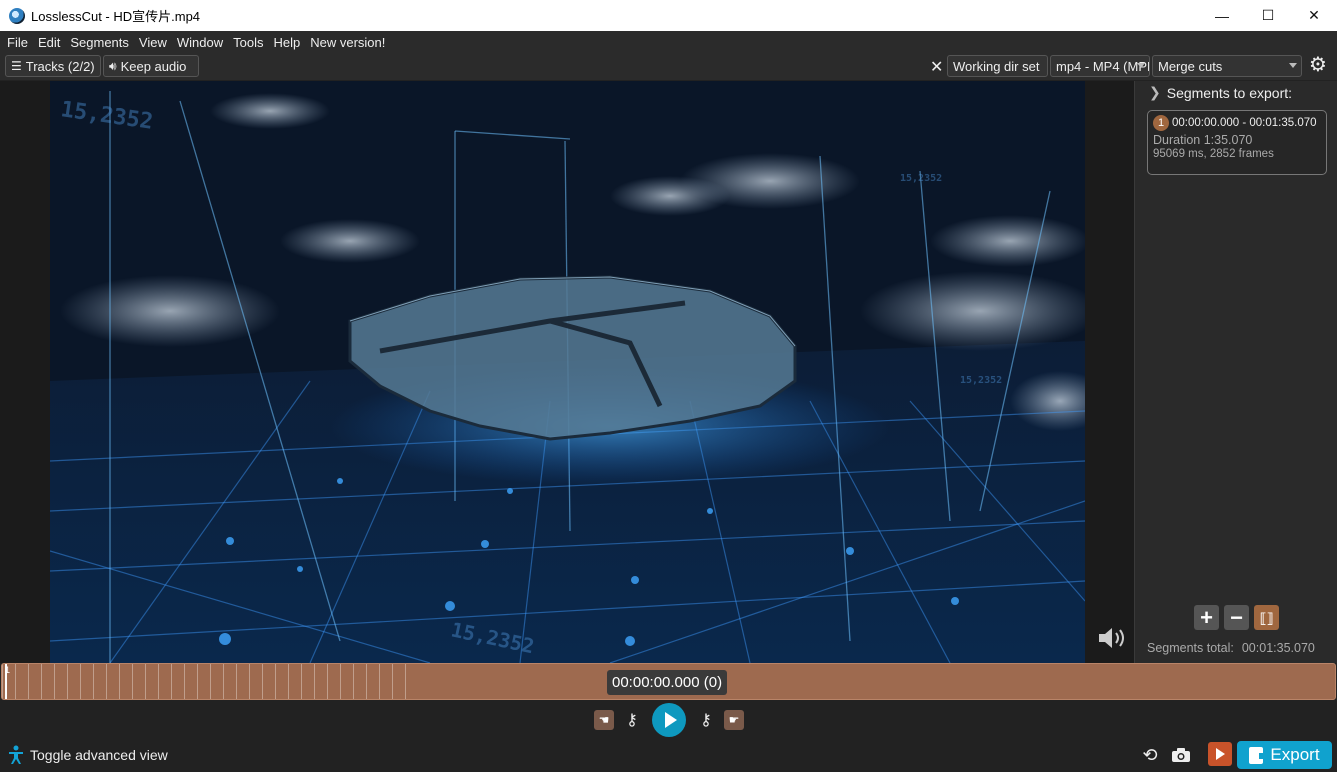 This screenshot has height=772, width=1337. What do you see at coordinates (668, 15) in the screenshot?
I see `title-bar: LosslessCut - HD宣传片.mp4 — ☐ ✕` at bounding box center [668, 15].